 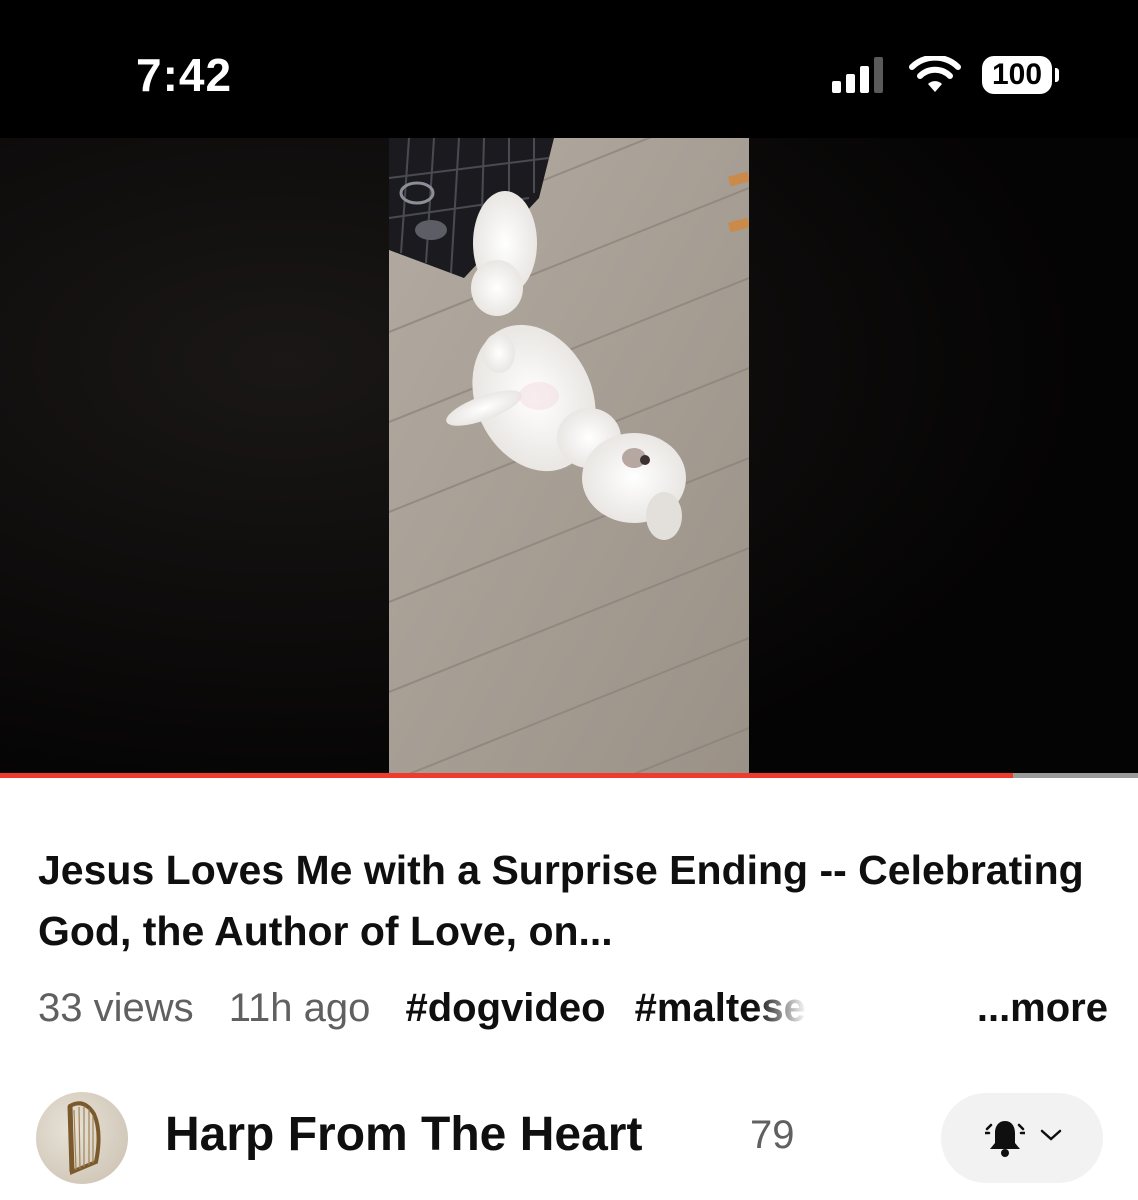 What do you see at coordinates (506, 775) in the screenshot?
I see `progress-fill` at bounding box center [506, 775].